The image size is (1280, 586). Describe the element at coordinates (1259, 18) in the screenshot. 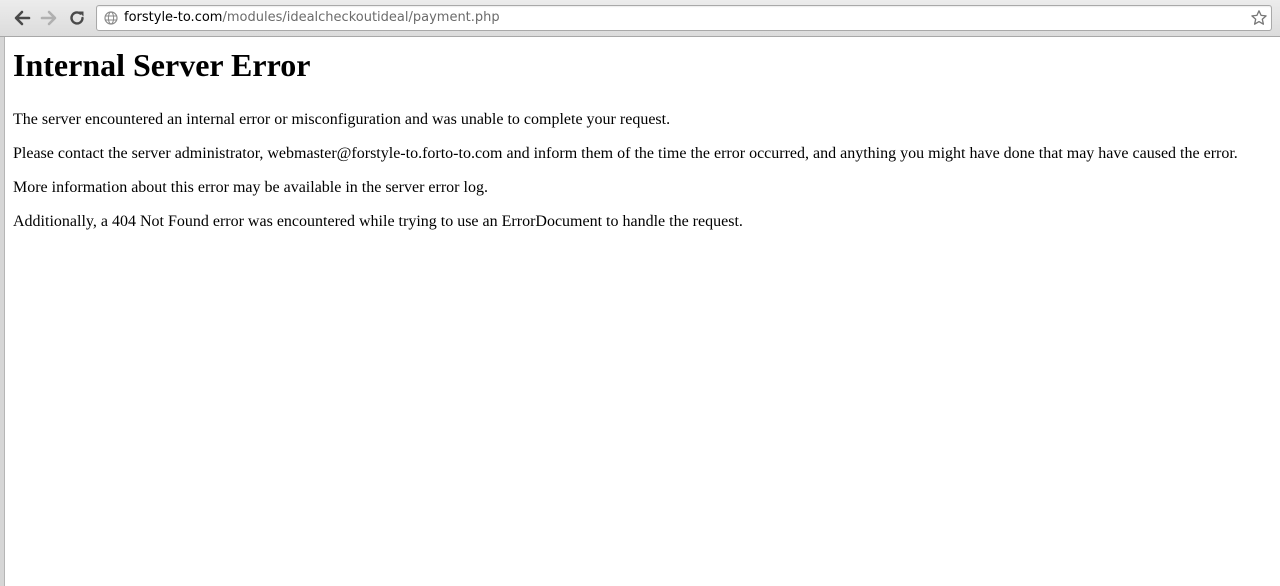

I see `star-icon` at that location.